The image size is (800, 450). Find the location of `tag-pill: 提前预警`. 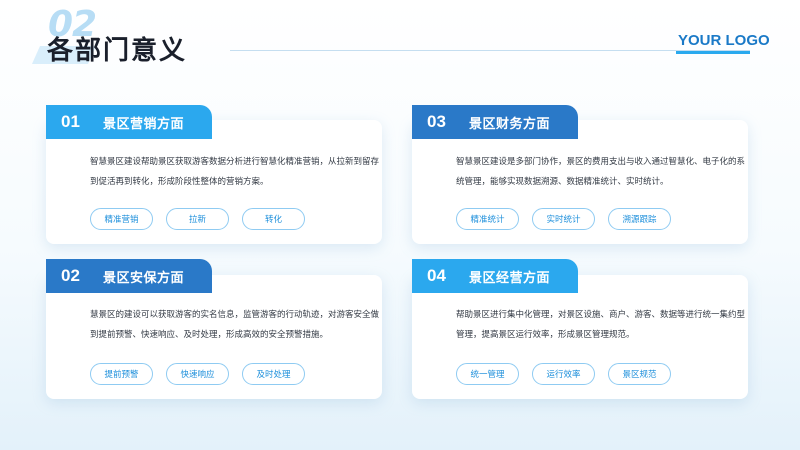

tag-pill: 提前预警 is located at coordinates (121, 374).